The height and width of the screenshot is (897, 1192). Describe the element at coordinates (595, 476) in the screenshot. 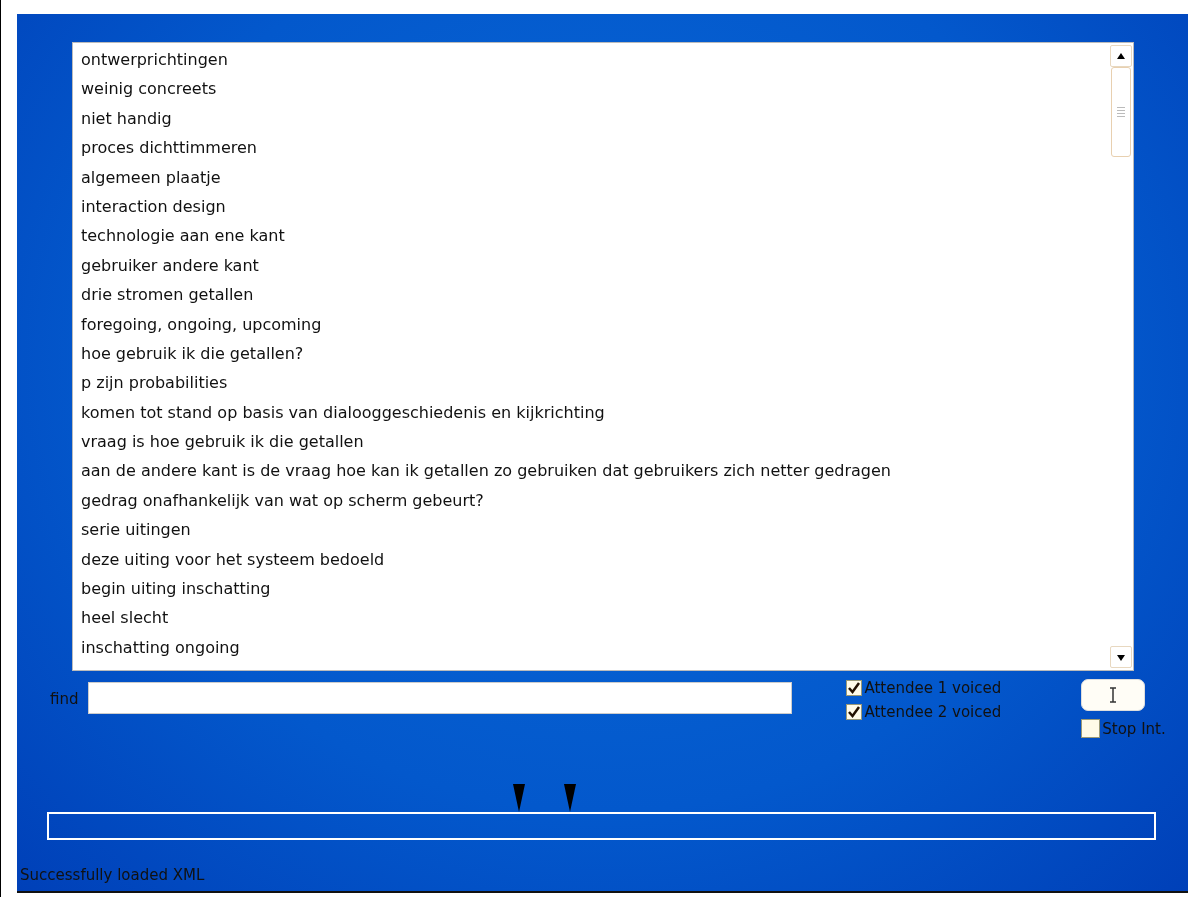

I see `transcript-line: aan de andere kant is de vraag hoe kan ik getallen zo gebruiken dat gebruikers zich netter gedragen` at that location.